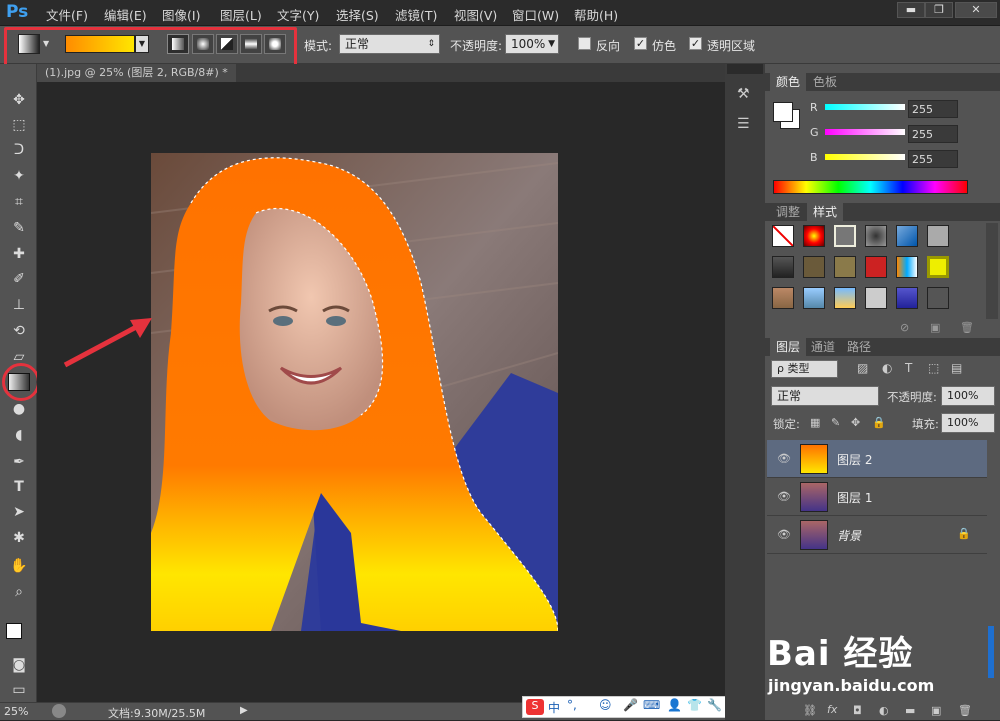  Describe the element at coordinates (939, 10) in the screenshot. I see `restore-button: ❐` at that location.